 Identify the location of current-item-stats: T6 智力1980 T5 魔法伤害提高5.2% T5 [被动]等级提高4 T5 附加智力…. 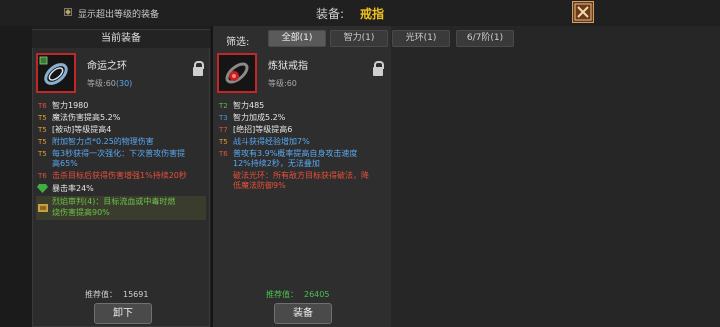
(122, 161).